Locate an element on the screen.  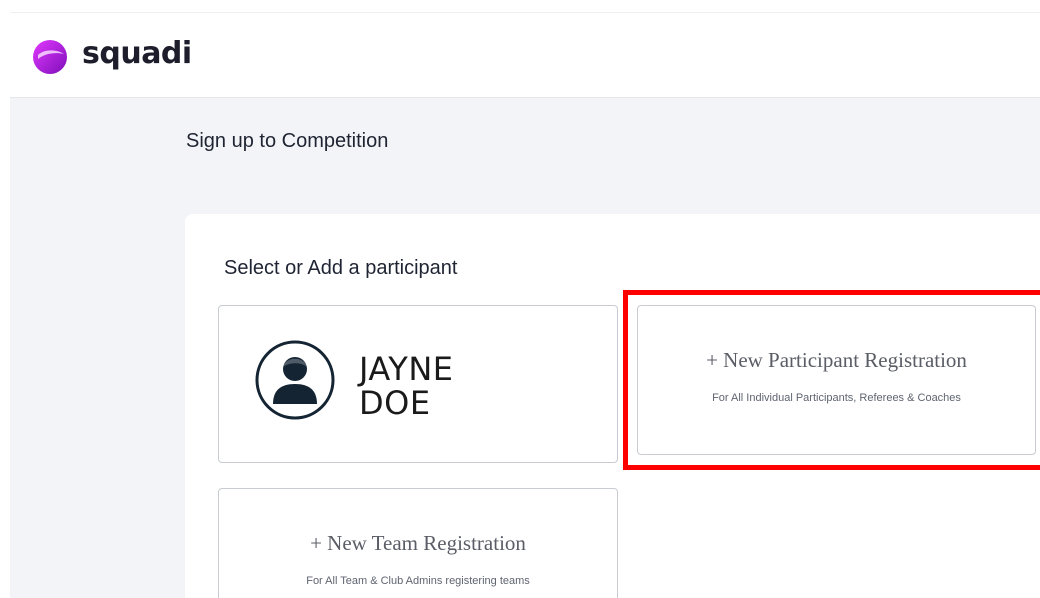
new-team-label: + New Team Registration is located at coordinates (418, 543).